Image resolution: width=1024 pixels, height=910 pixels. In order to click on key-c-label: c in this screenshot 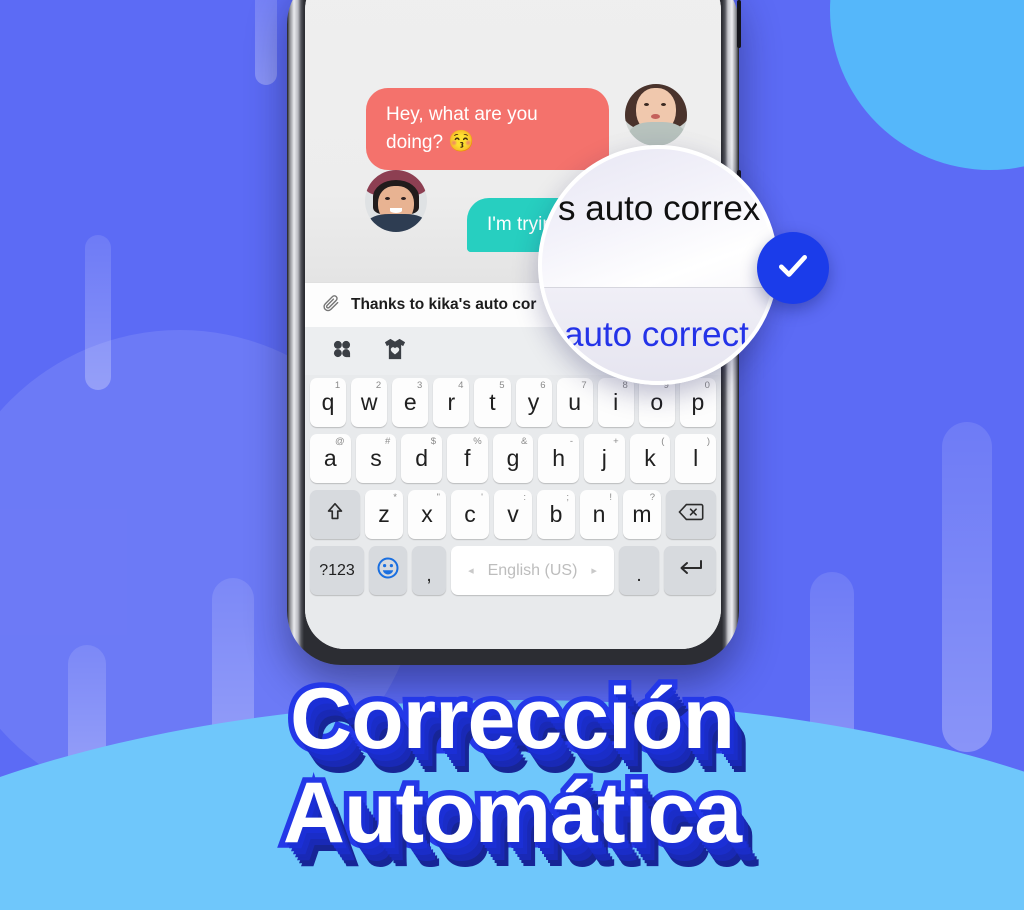, I will do `click(470, 514)`.